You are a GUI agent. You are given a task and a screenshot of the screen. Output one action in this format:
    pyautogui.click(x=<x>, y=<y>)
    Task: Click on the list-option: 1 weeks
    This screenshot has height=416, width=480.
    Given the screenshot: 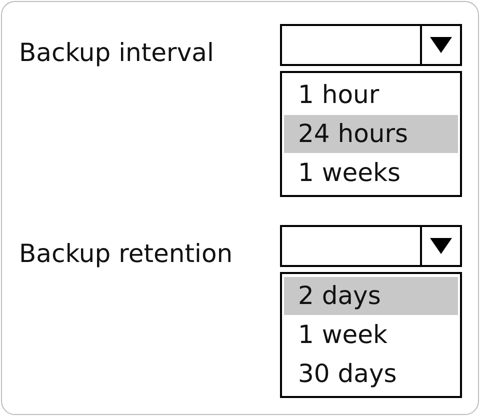 What is the action you would take?
    pyautogui.click(x=371, y=173)
    